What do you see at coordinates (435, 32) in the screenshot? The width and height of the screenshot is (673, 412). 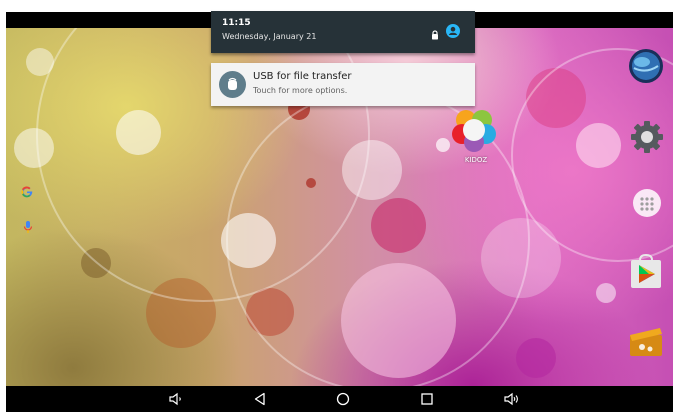 I see `lock-icon` at bounding box center [435, 32].